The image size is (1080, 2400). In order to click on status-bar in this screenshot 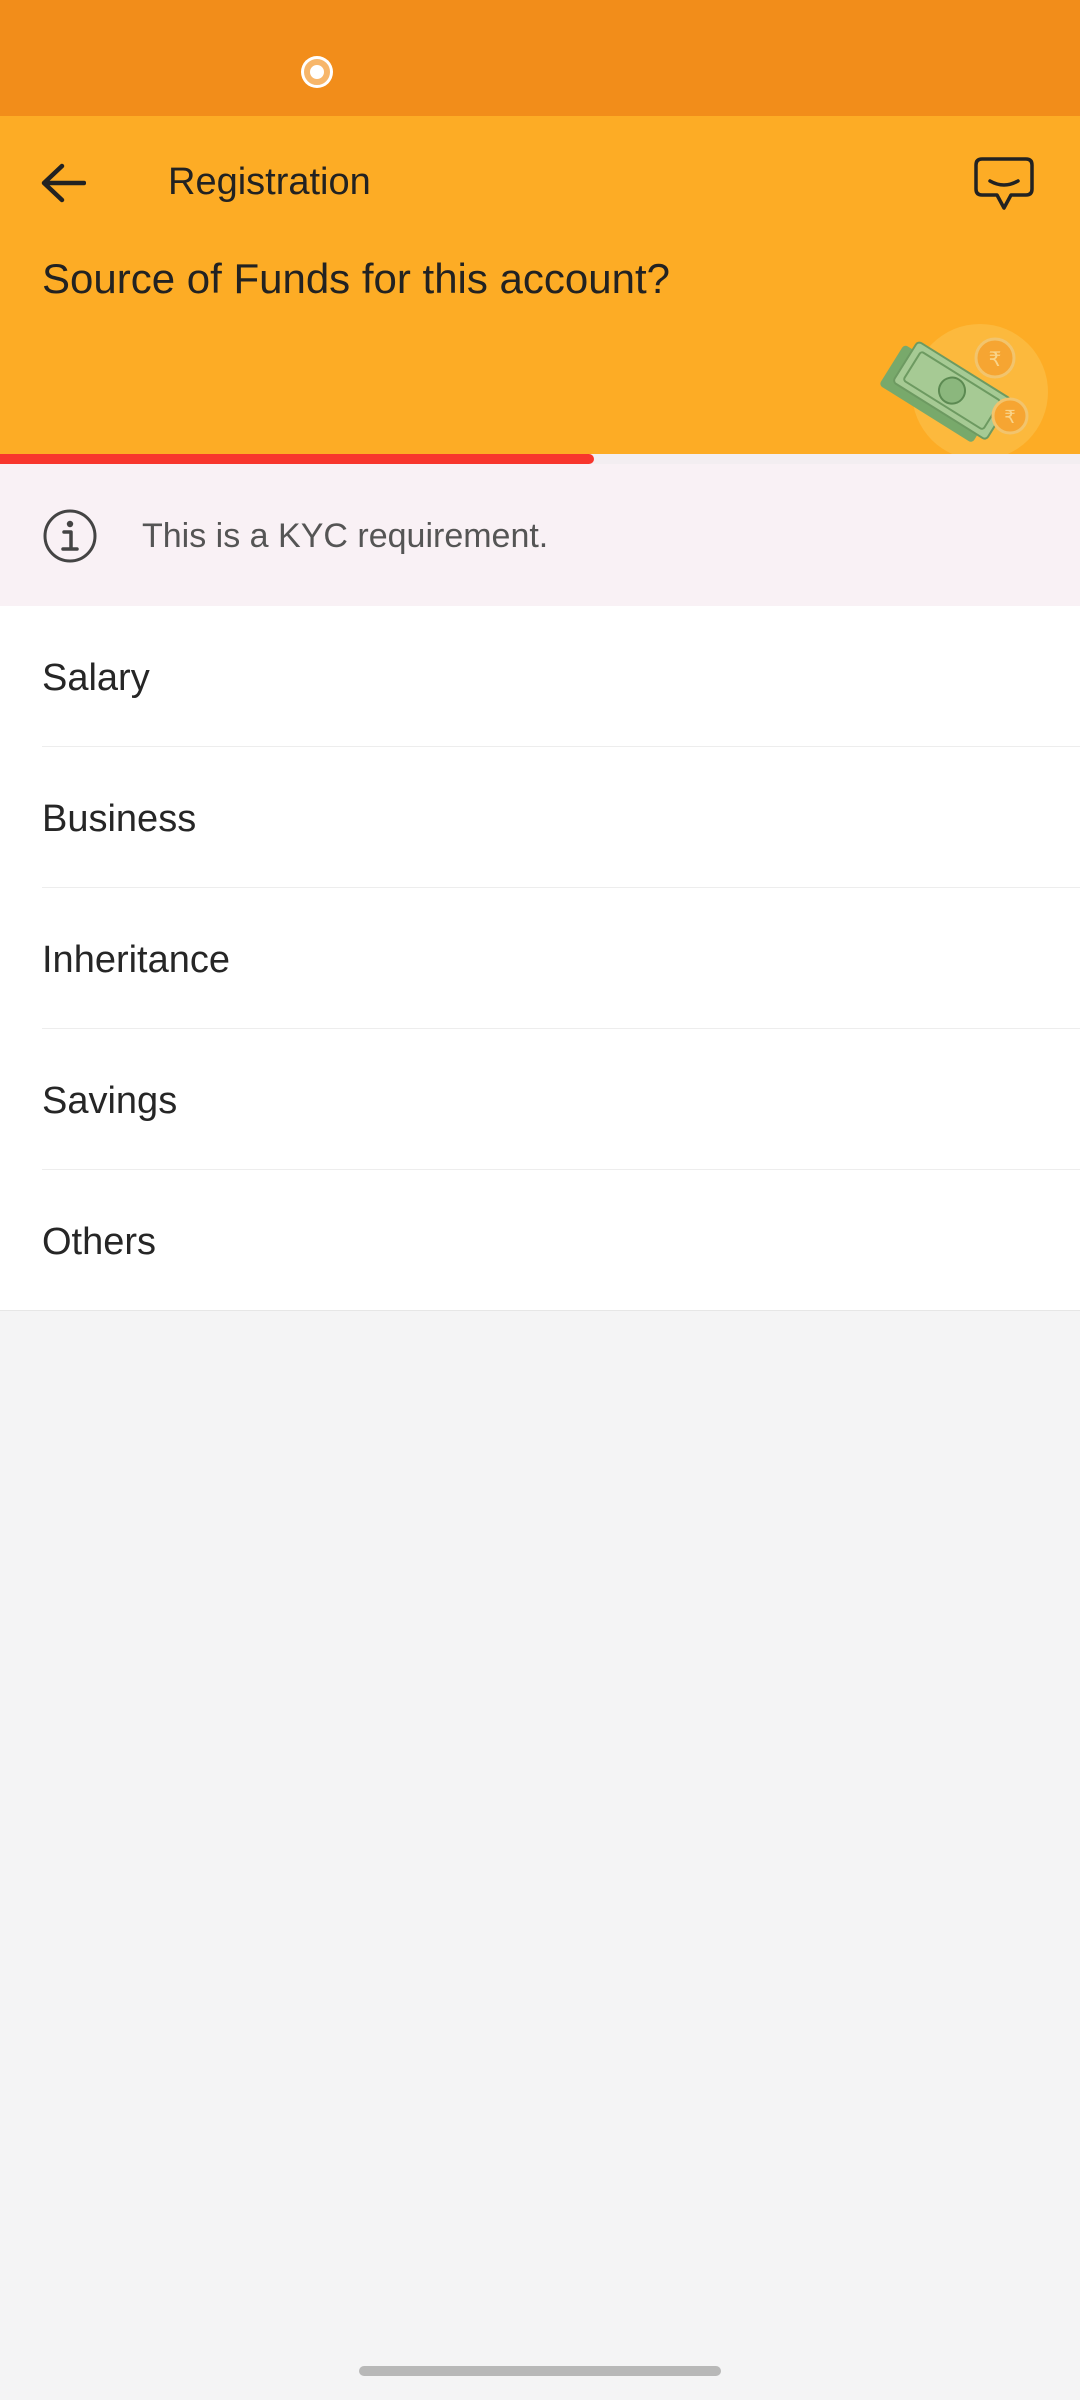, I will do `click(540, 58)`.